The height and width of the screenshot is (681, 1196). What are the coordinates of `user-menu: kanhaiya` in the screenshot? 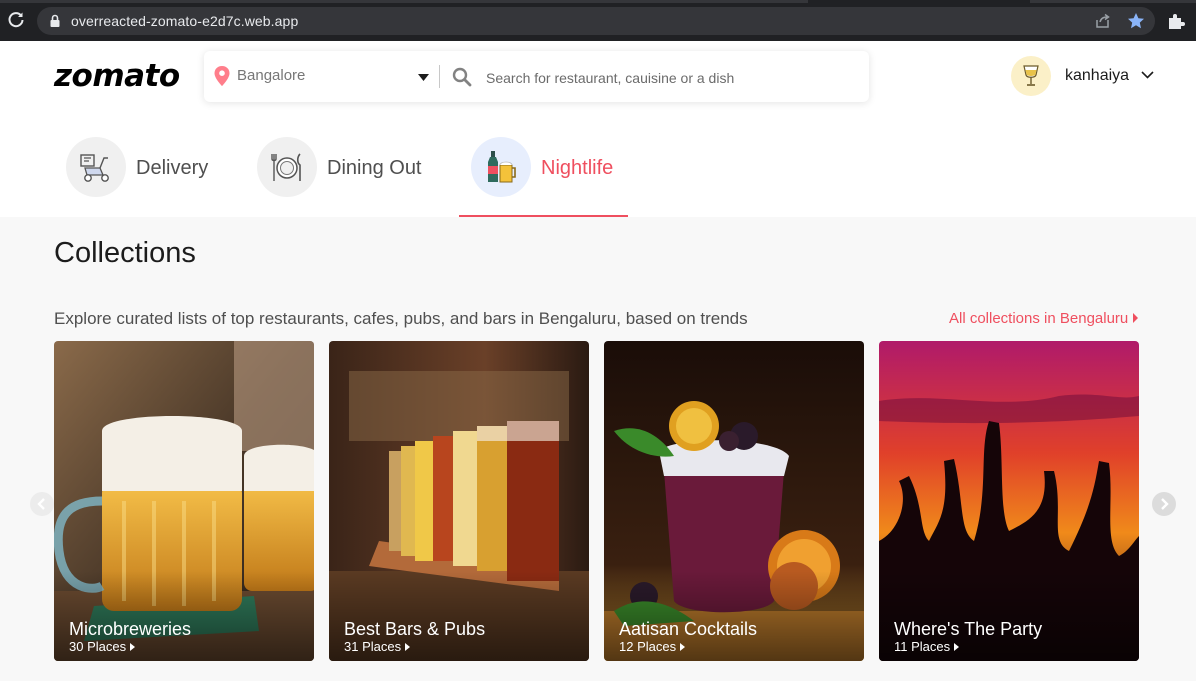 It's located at (1086, 76).